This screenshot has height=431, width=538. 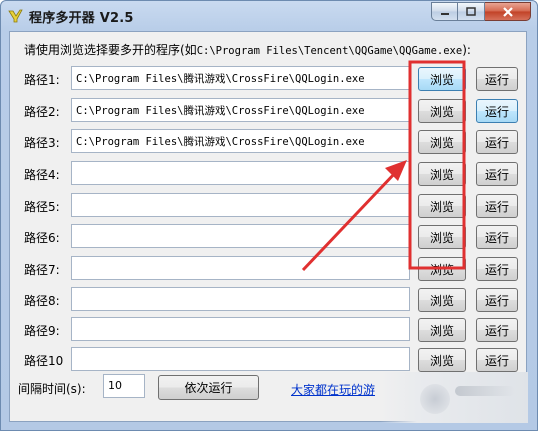 I want to click on path-label: 路径2:, so click(x=42, y=112).